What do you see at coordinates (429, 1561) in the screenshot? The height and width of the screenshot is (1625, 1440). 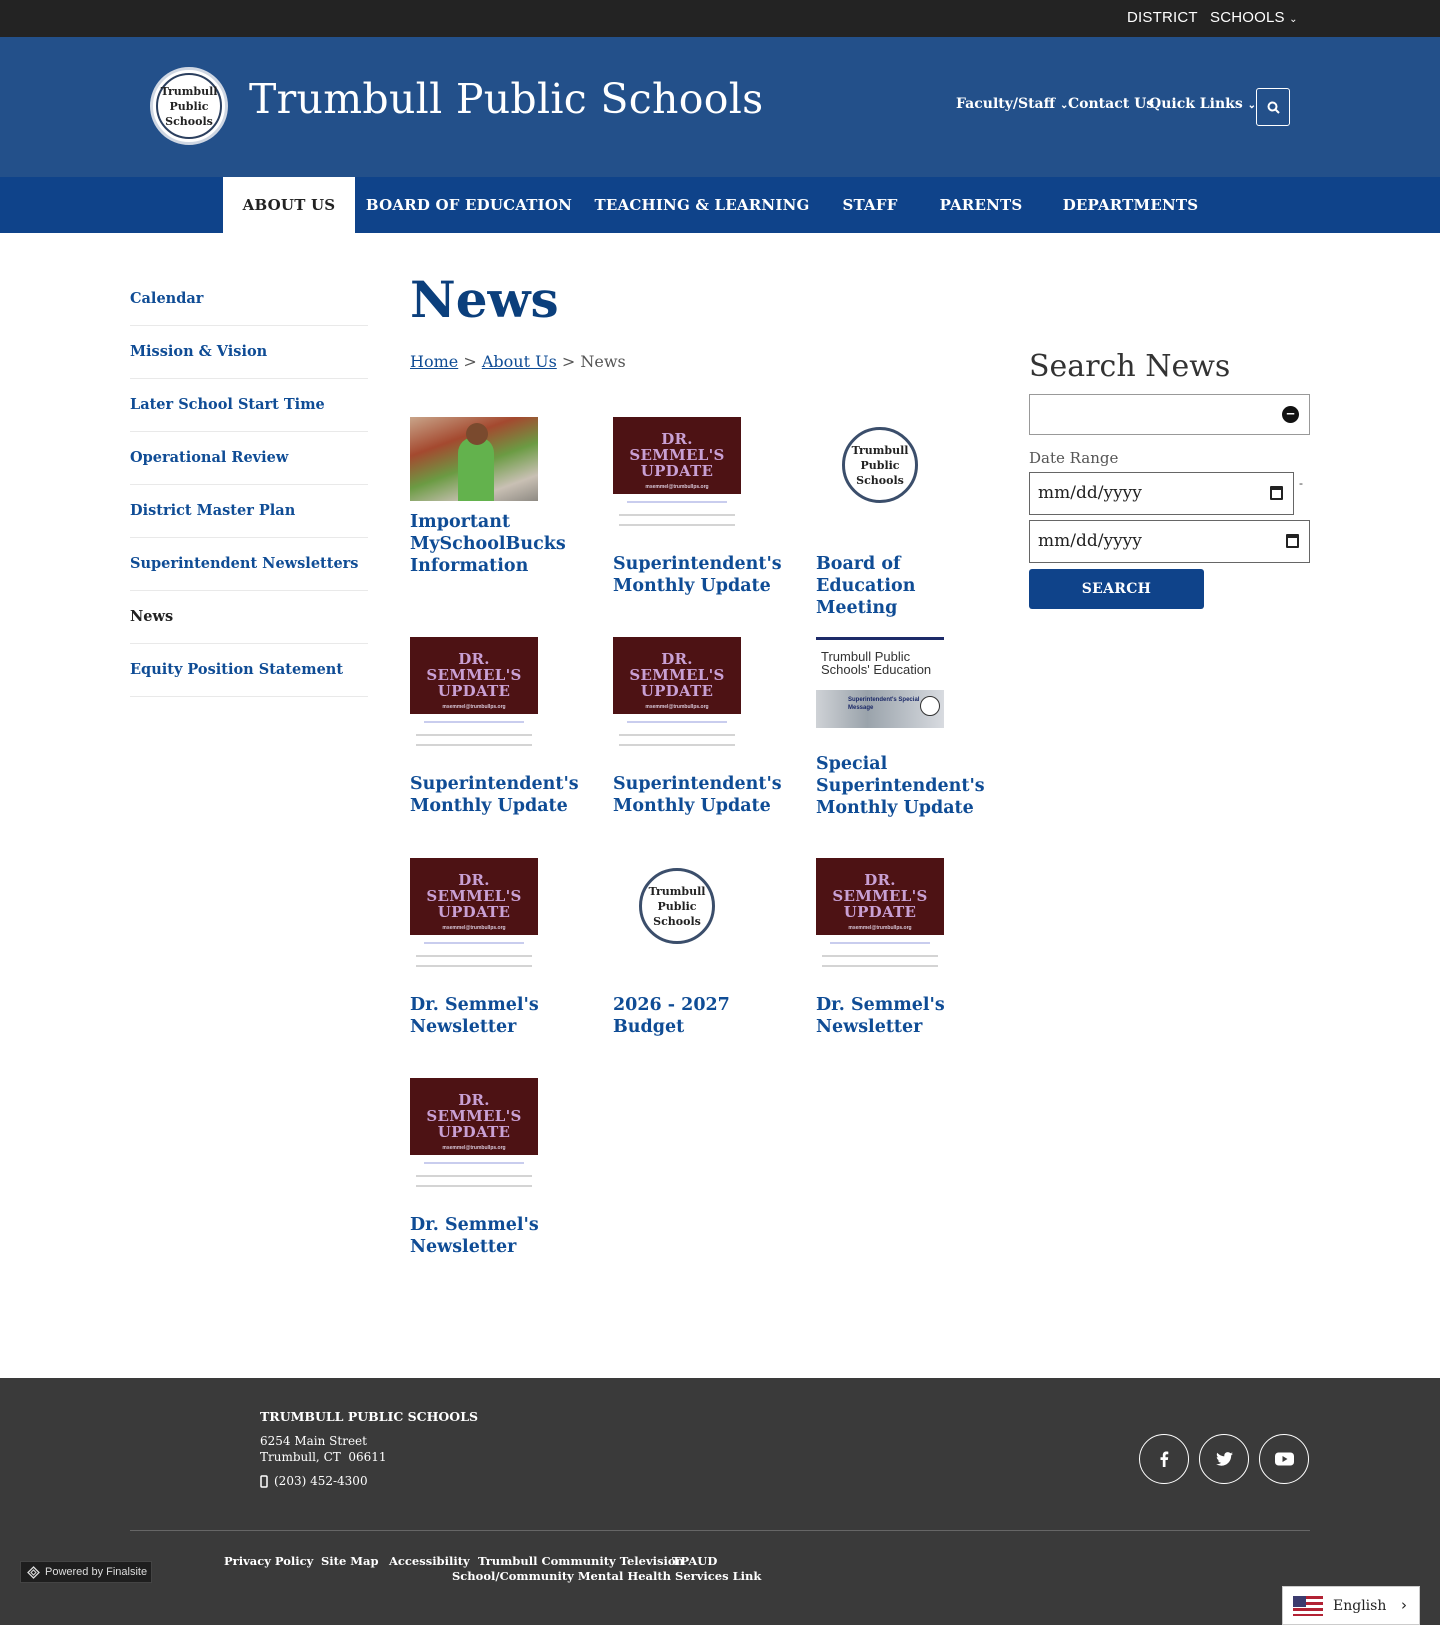 I see `footer-link-accessibility: Accessibility` at bounding box center [429, 1561].